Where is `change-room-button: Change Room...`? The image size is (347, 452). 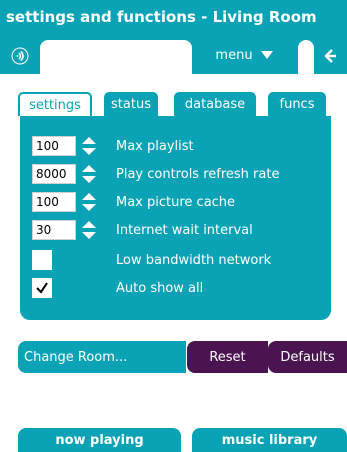
change-room-button: Change Room... is located at coordinates (102, 357).